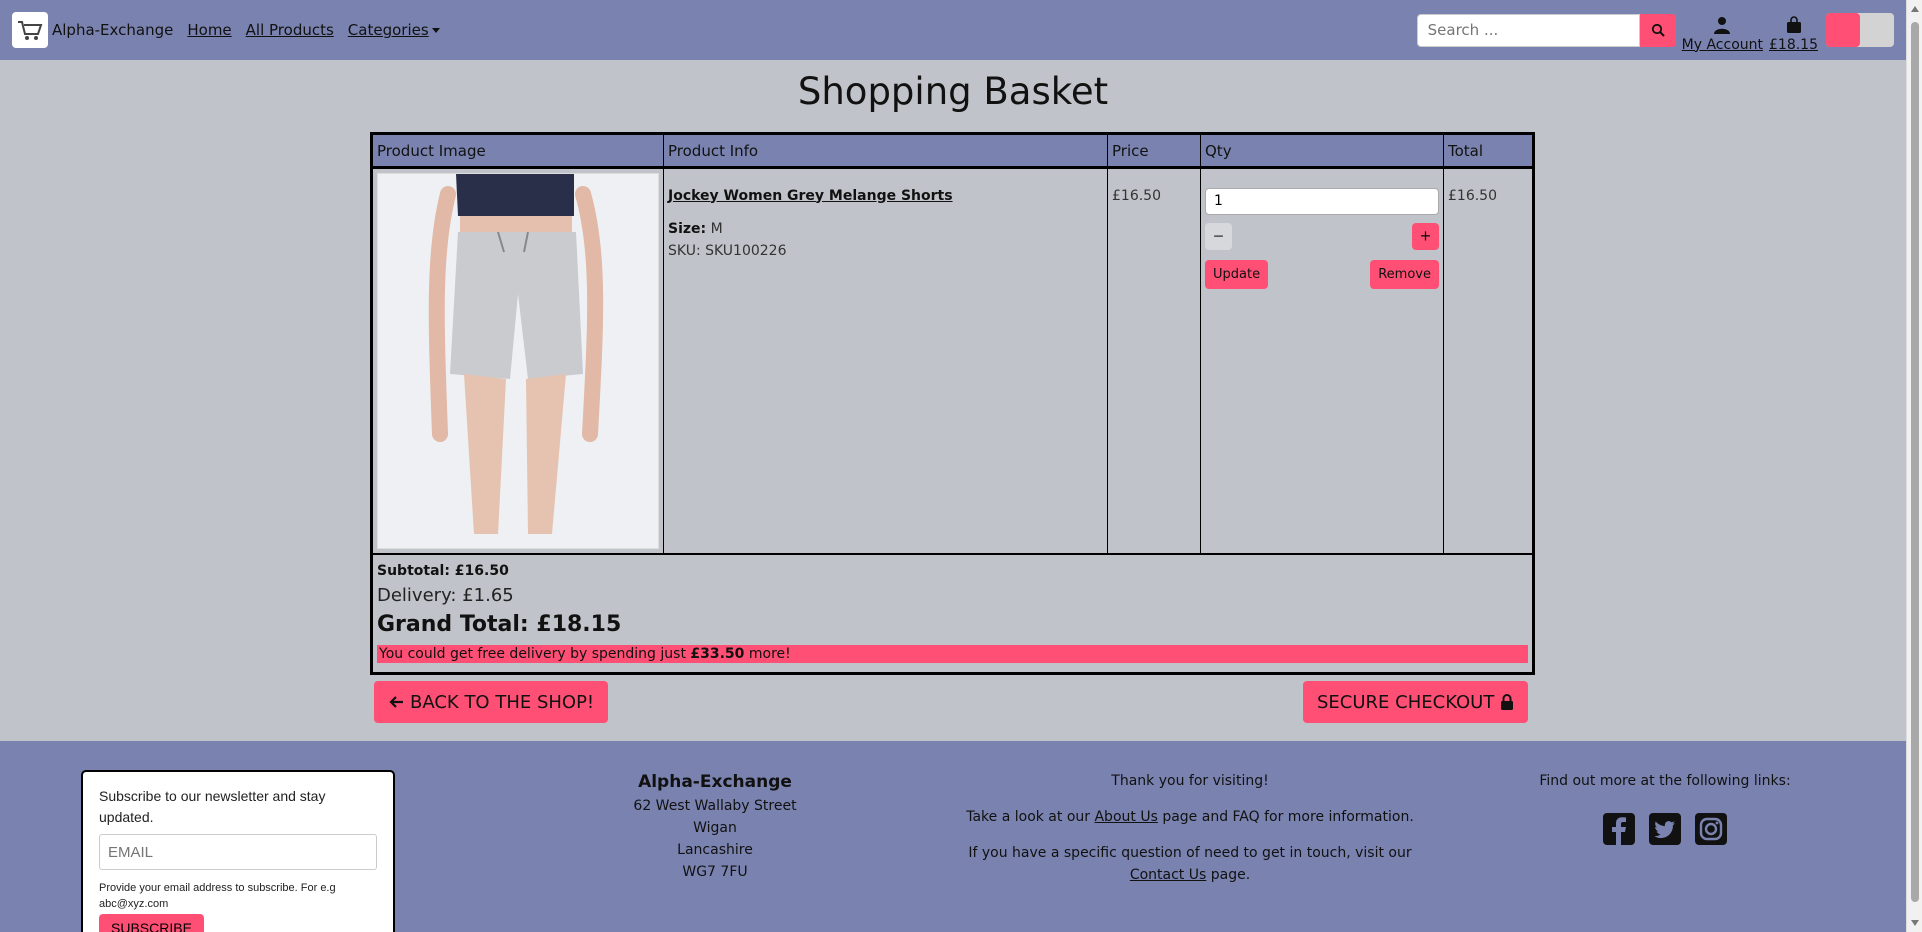  Describe the element at coordinates (767, 653) in the screenshot. I see `free-delivery-suffix: more!` at that location.